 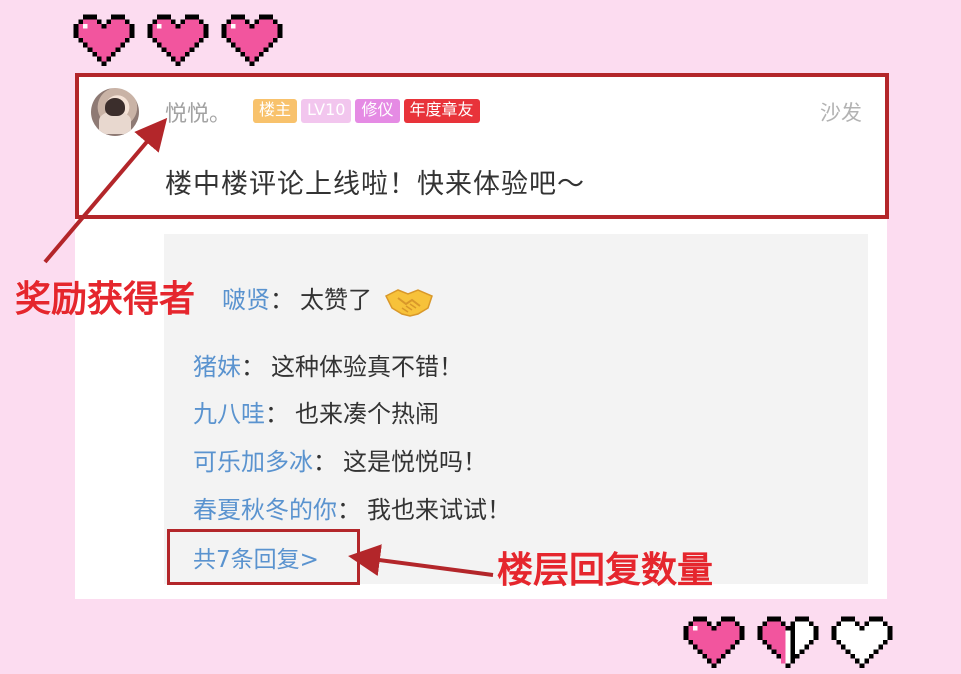 What do you see at coordinates (265, 510) in the screenshot?
I see `reply-author: 春夏秋冬的你` at bounding box center [265, 510].